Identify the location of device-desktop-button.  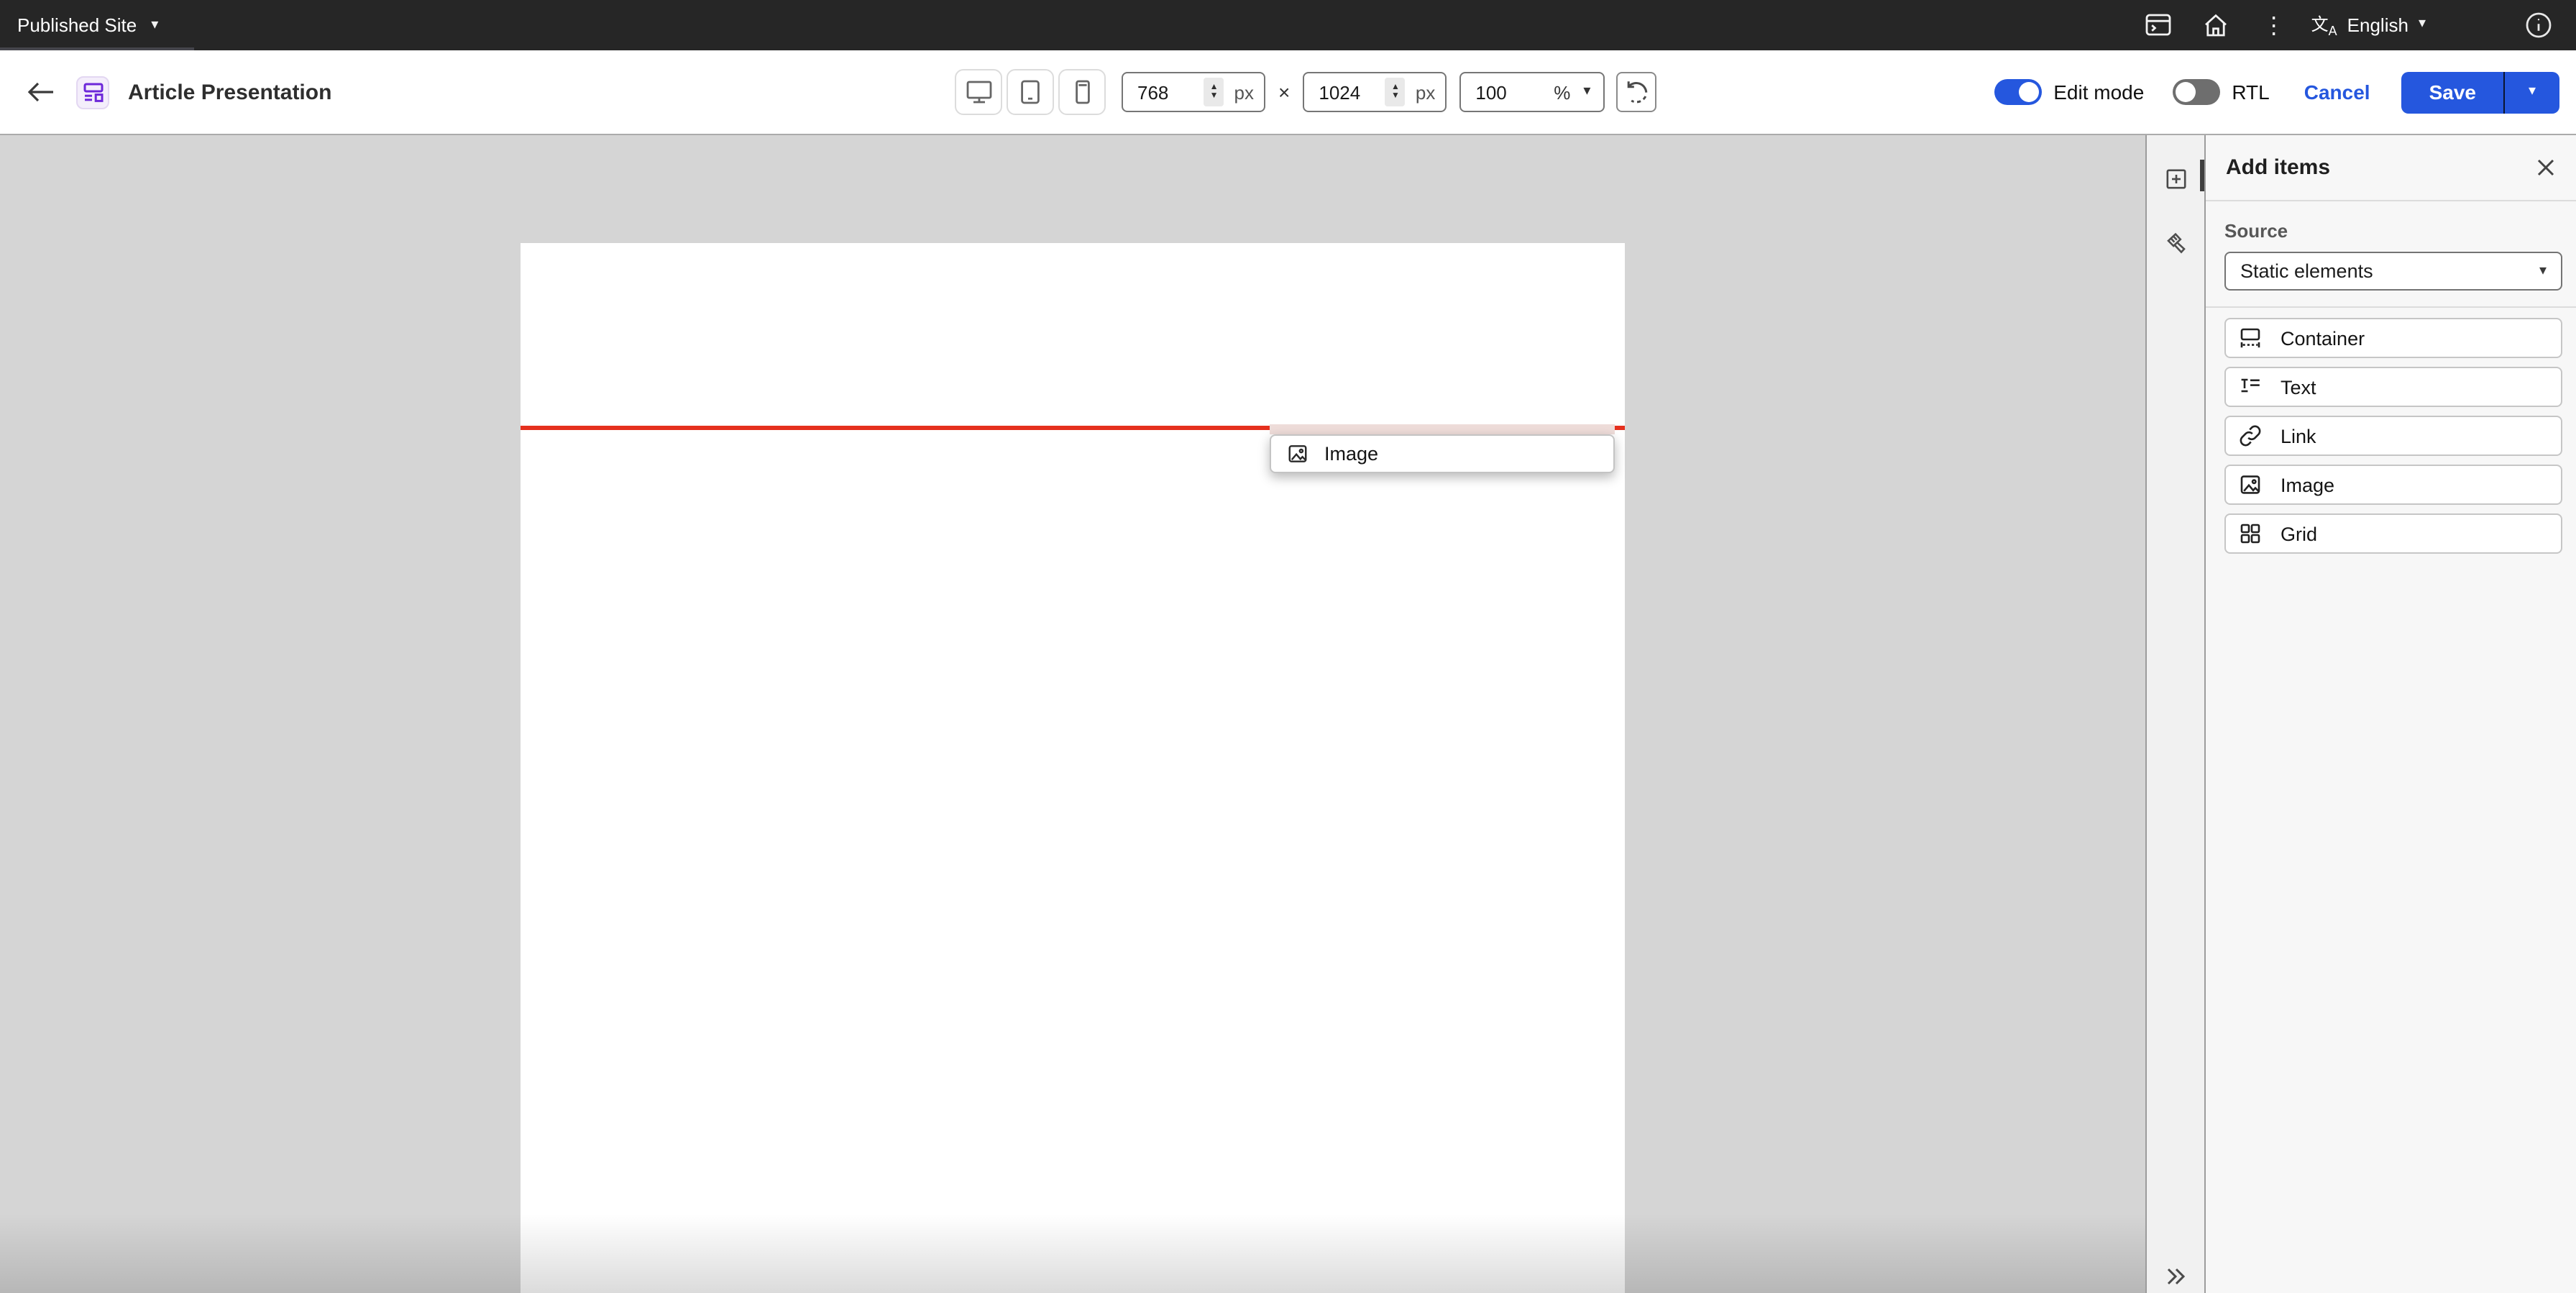
(978, 92).